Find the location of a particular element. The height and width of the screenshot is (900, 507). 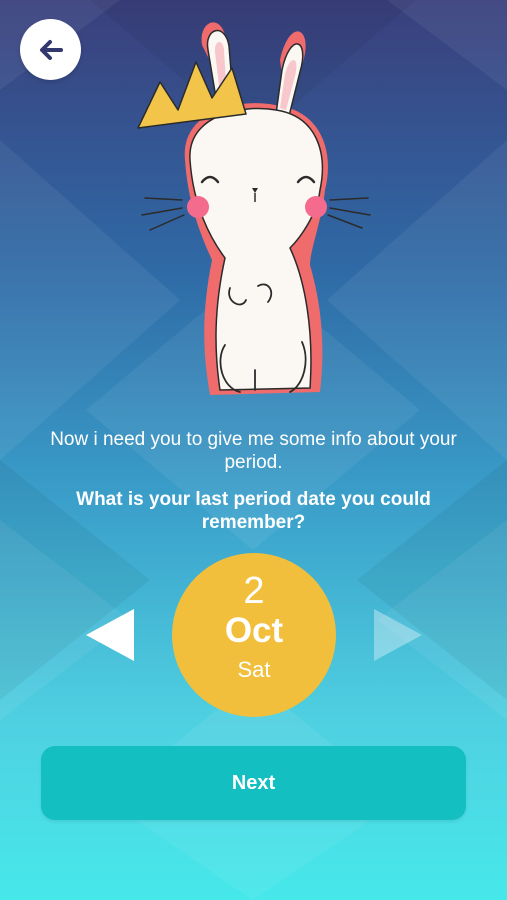

triangle-left-icon is located at coordinates (110, 635).